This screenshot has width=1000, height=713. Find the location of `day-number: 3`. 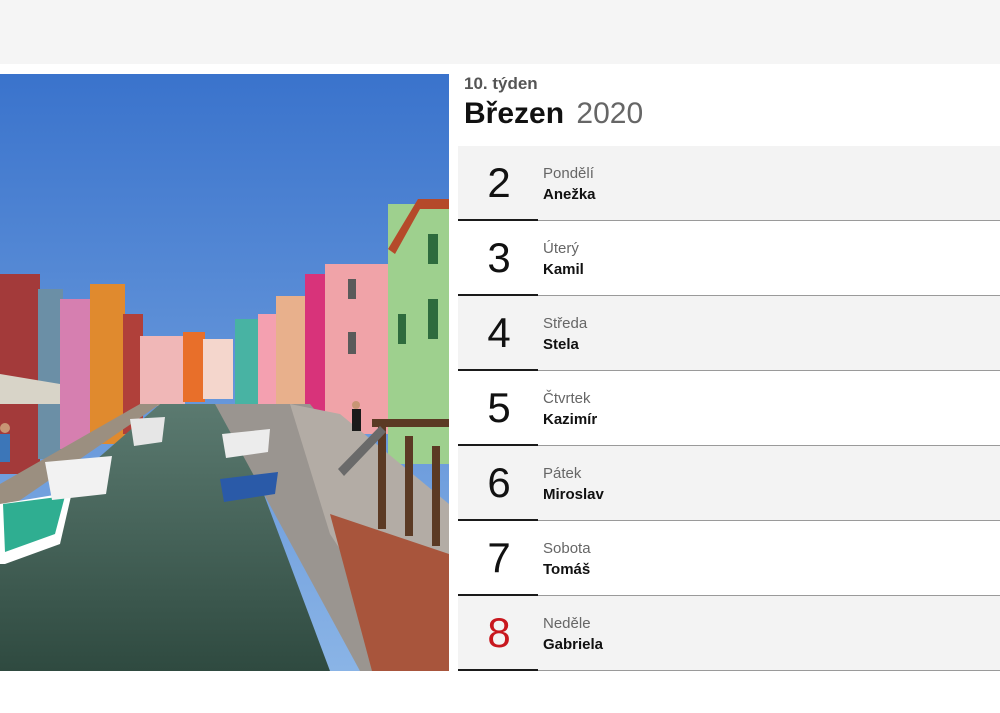

day-number: 3 is located at coordinates (499, 257).